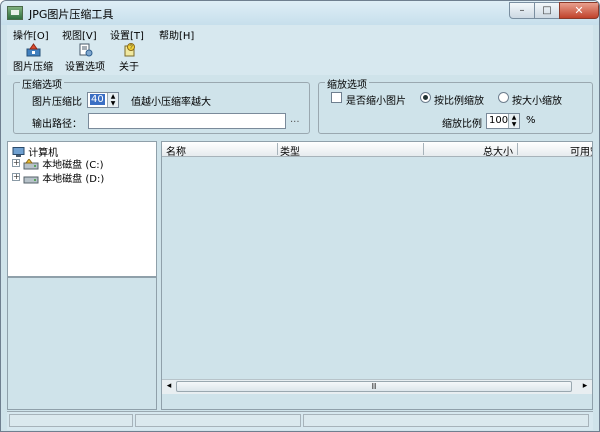 Image resolution: width=600 pixels, height=432 pixels. What do you see at coordinates (537, 101) in the screenshot?
I see `scale-by-size-label: 按大小缩放` at bounding box center [537, 101].